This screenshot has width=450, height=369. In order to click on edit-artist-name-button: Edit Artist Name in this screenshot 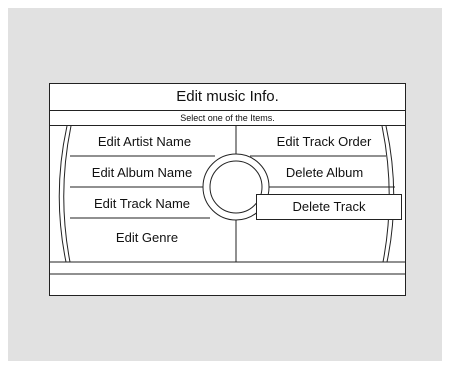, I will do `click(144, 142)`.